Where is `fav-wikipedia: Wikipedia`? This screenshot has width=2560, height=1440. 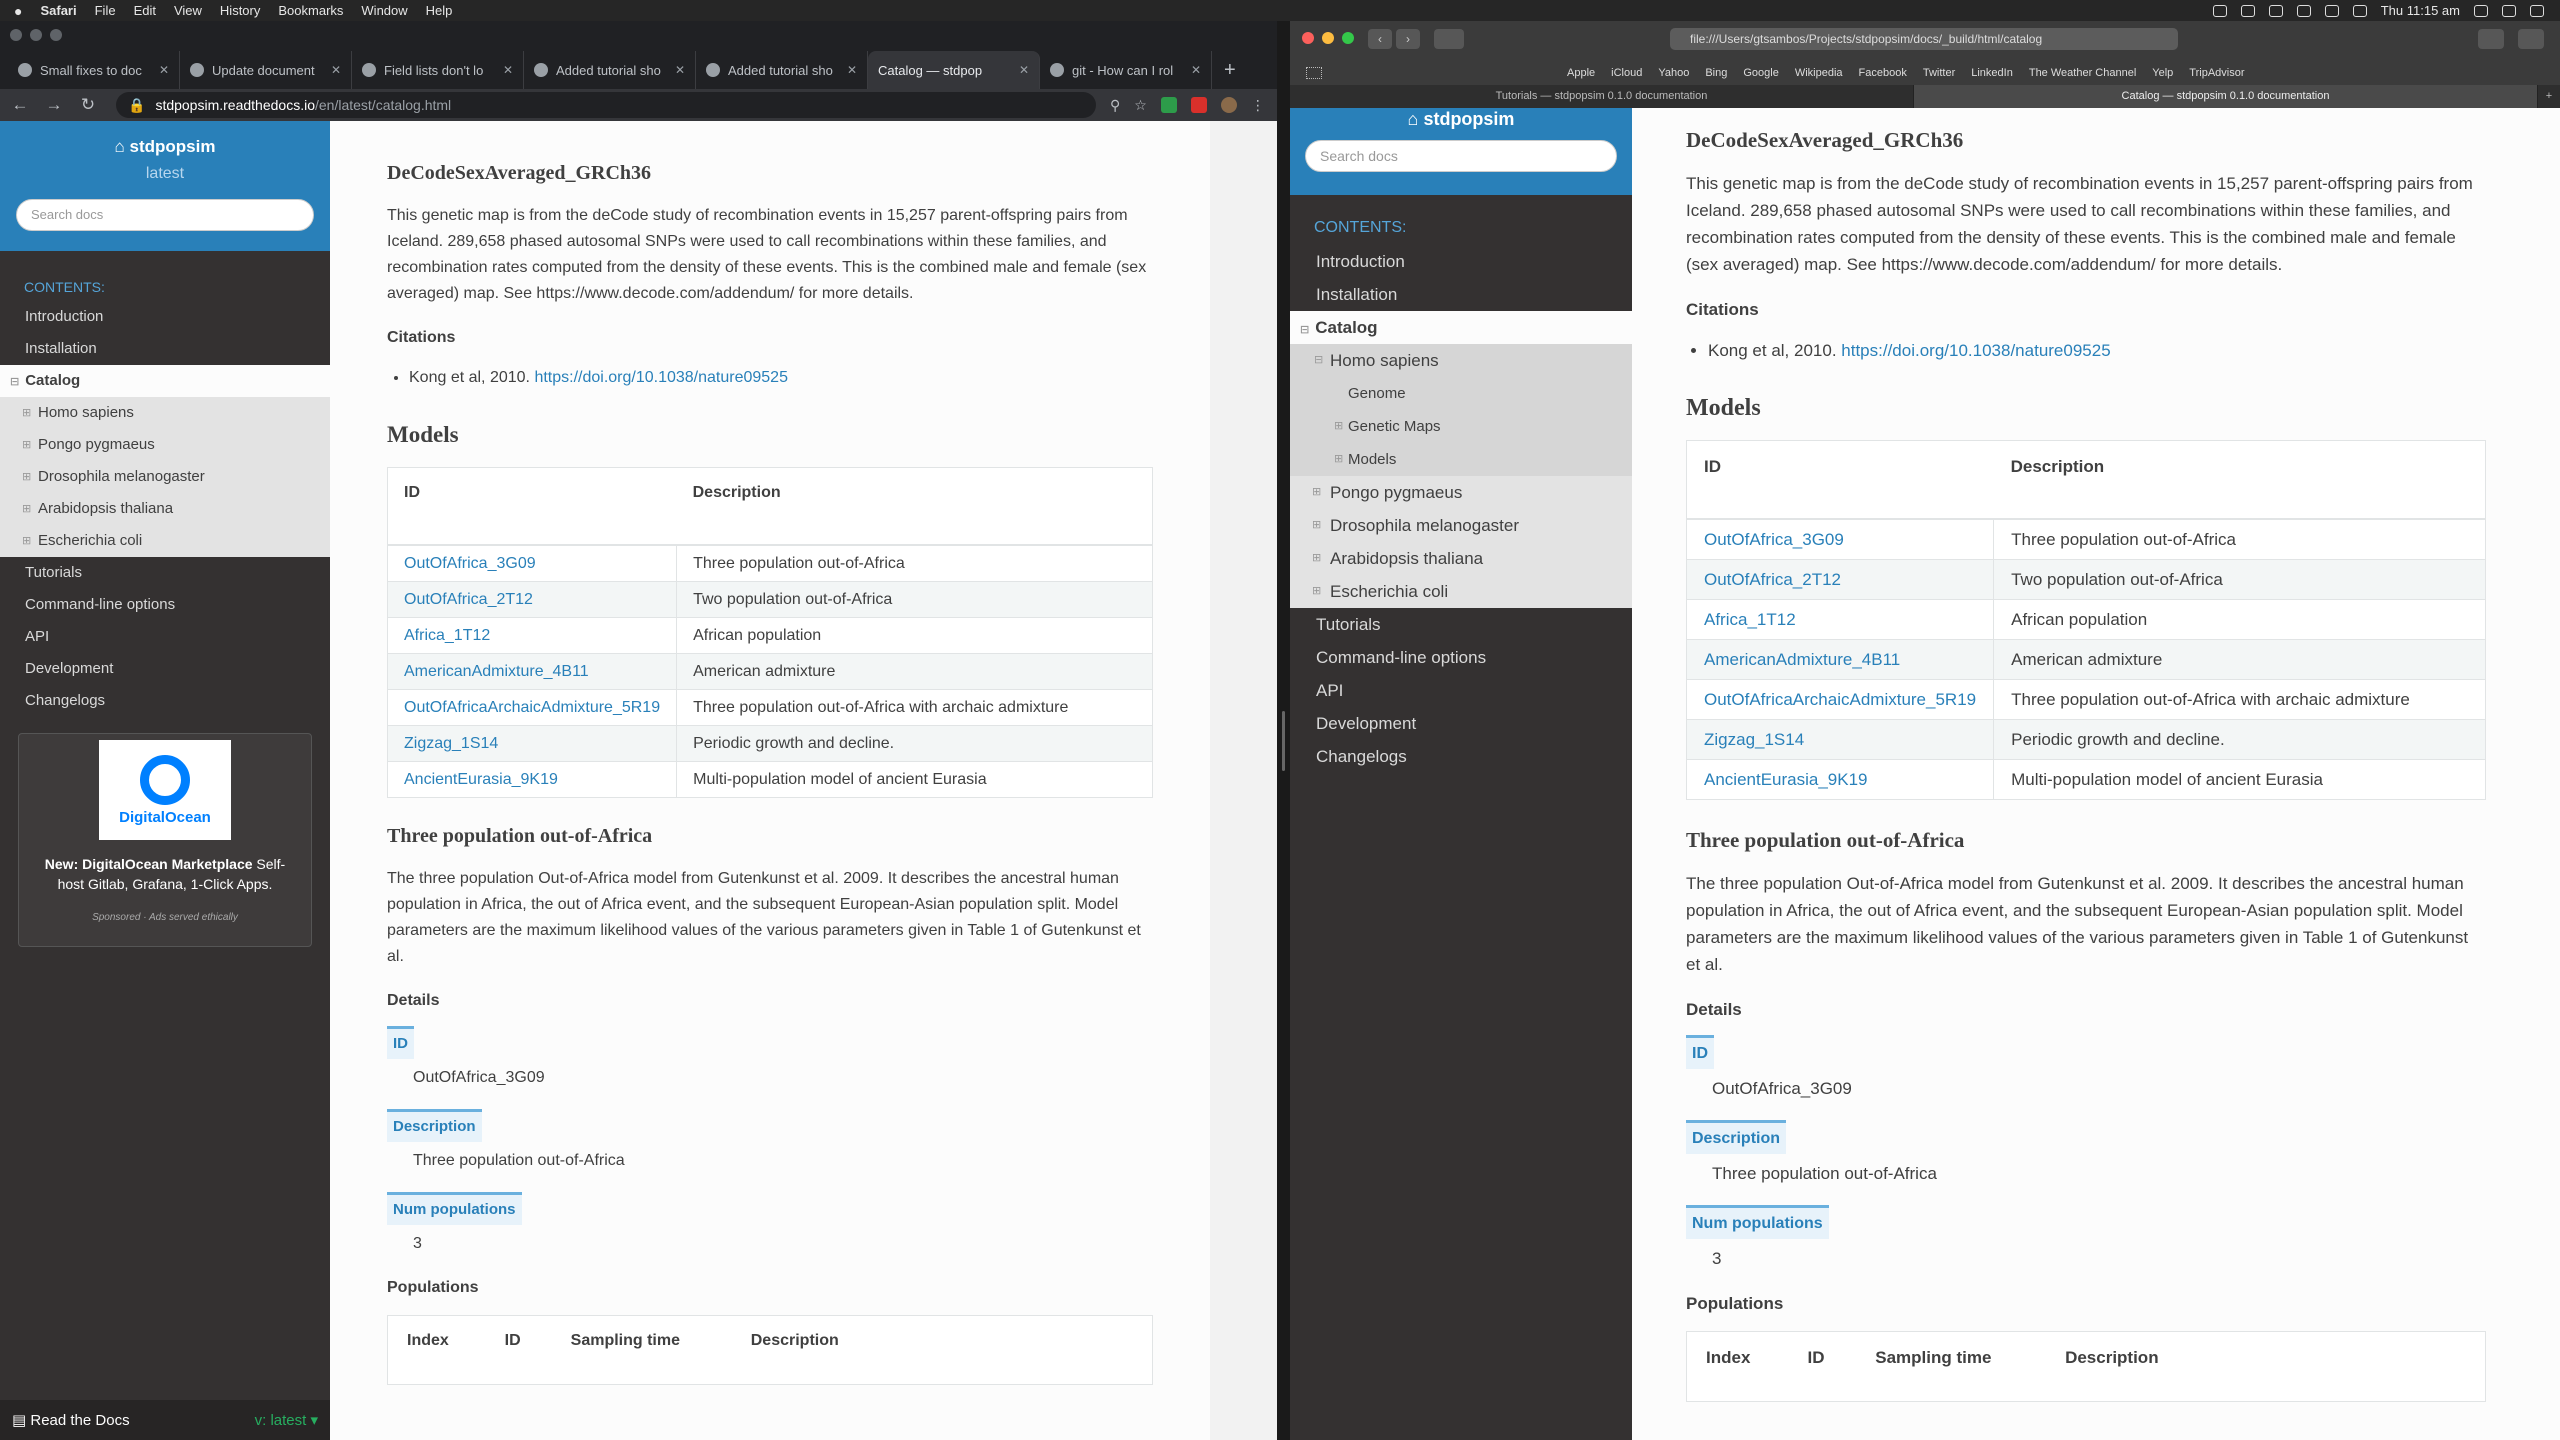 fav-wikipedia: Wikipedia is located at coordinates (1819, 73).